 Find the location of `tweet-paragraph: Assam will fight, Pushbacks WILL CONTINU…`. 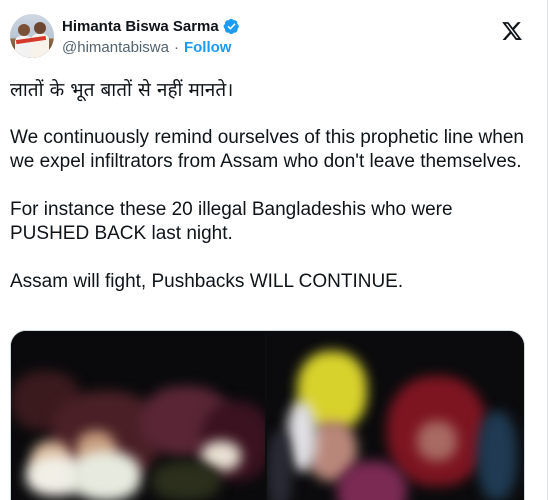

tweet-paragraph: Assam will fight, Pushbacks WILL CONTINU… is located at coordinates (207, 281).